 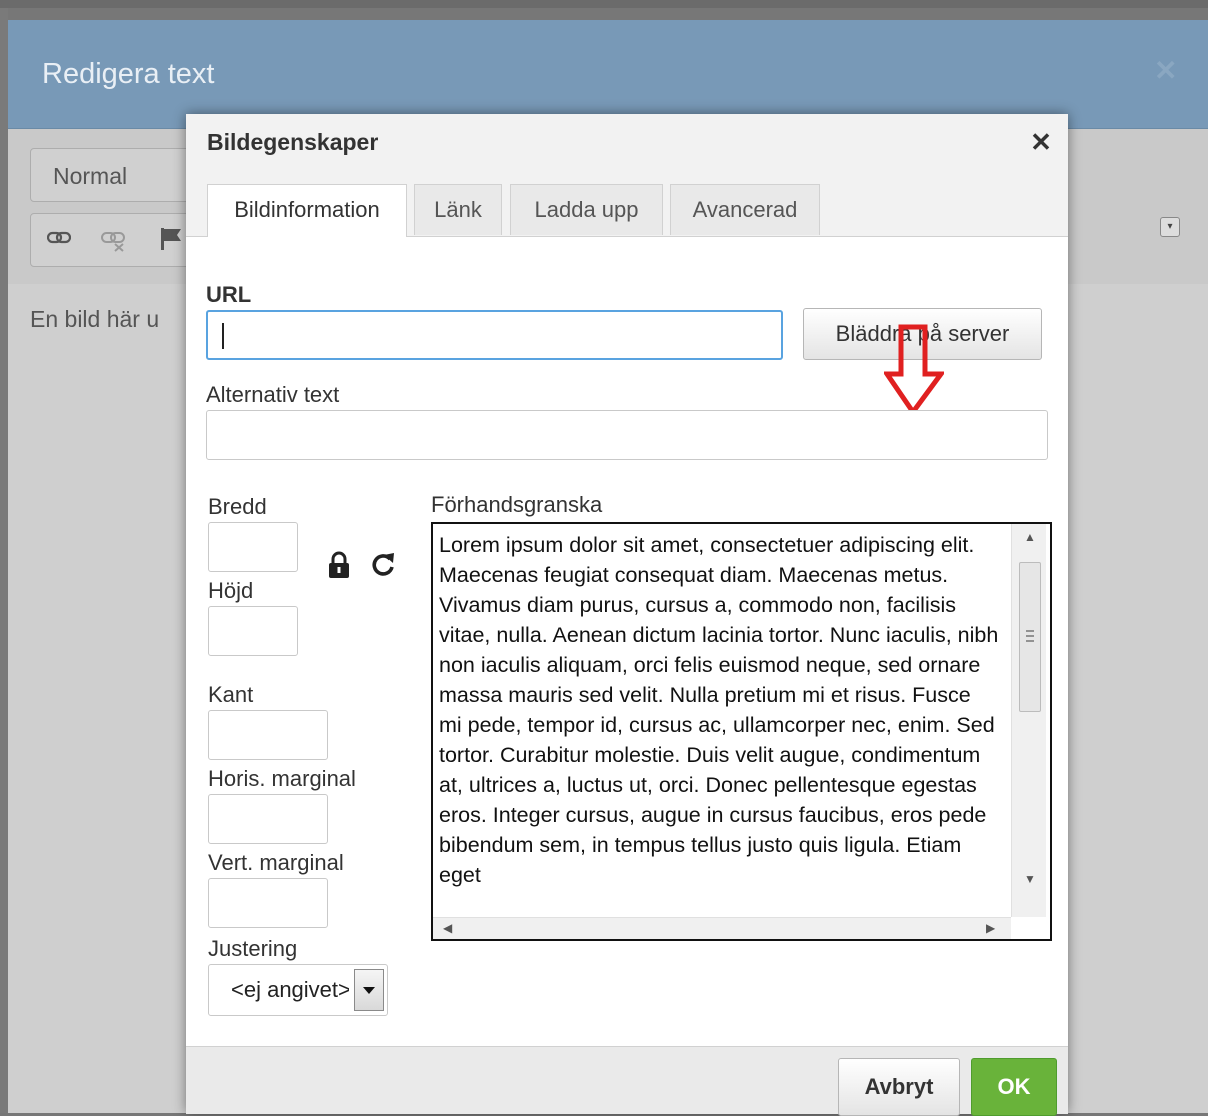 What do you see at coordinates (268, 903) in the screenshot?
I see `vspace-input` at bounding box center [268, 903].